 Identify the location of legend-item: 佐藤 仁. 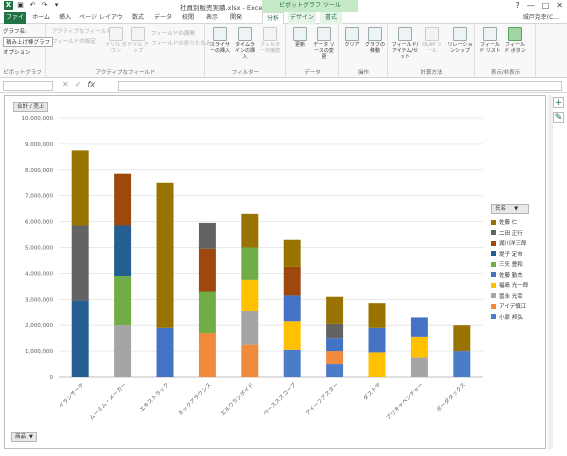
(516, 222).